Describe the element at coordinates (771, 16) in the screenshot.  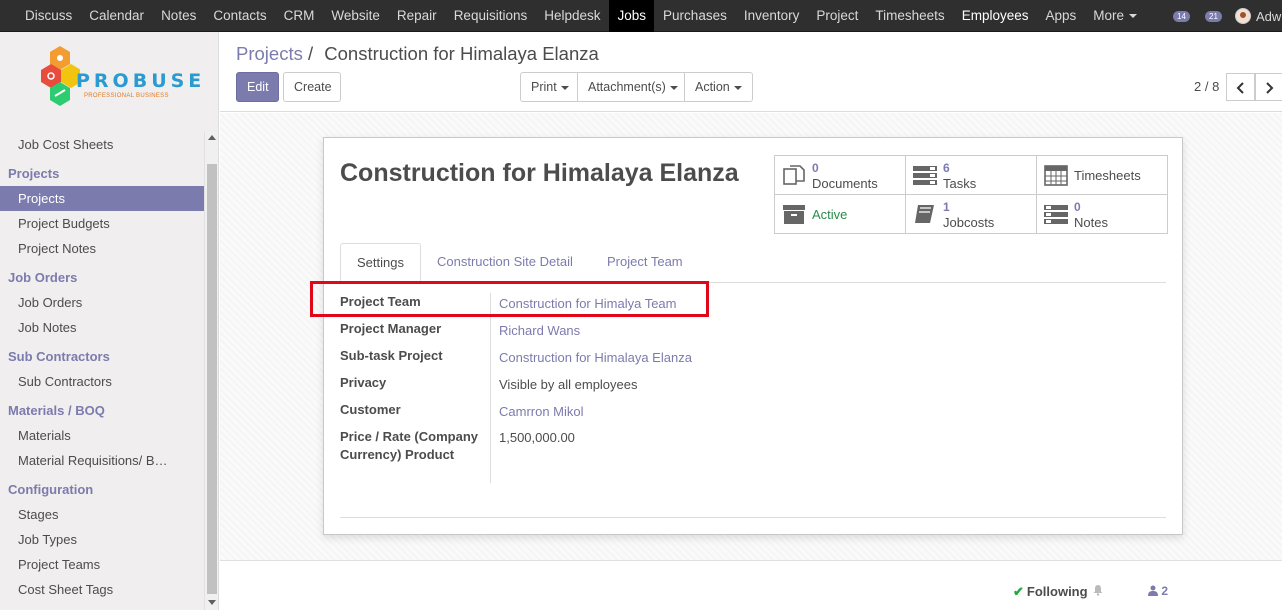
I see `menu-inventory: Inventory` at that location.